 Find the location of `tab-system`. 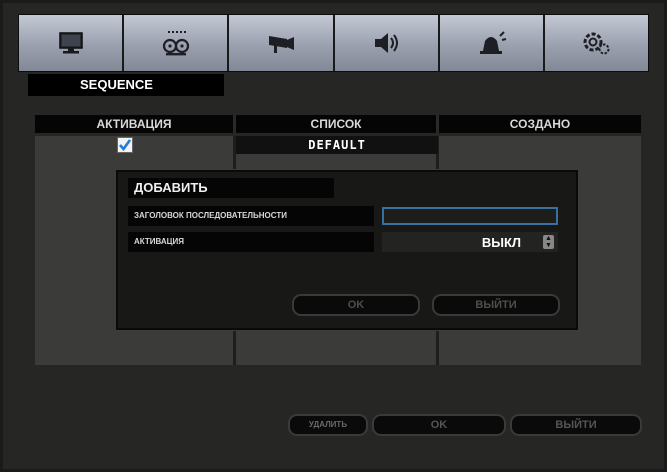

tab-system is located at coordinates (596, 43).